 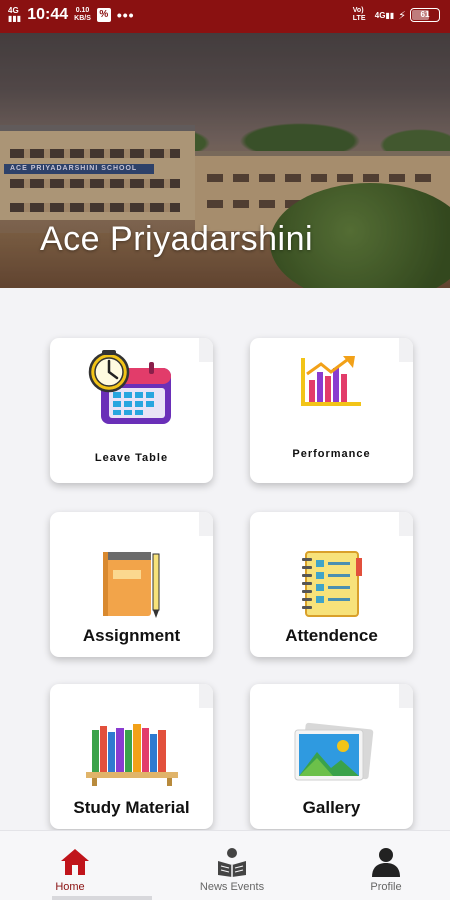 I want to click on nav-home-label: Home, so click(x=70, y=887).